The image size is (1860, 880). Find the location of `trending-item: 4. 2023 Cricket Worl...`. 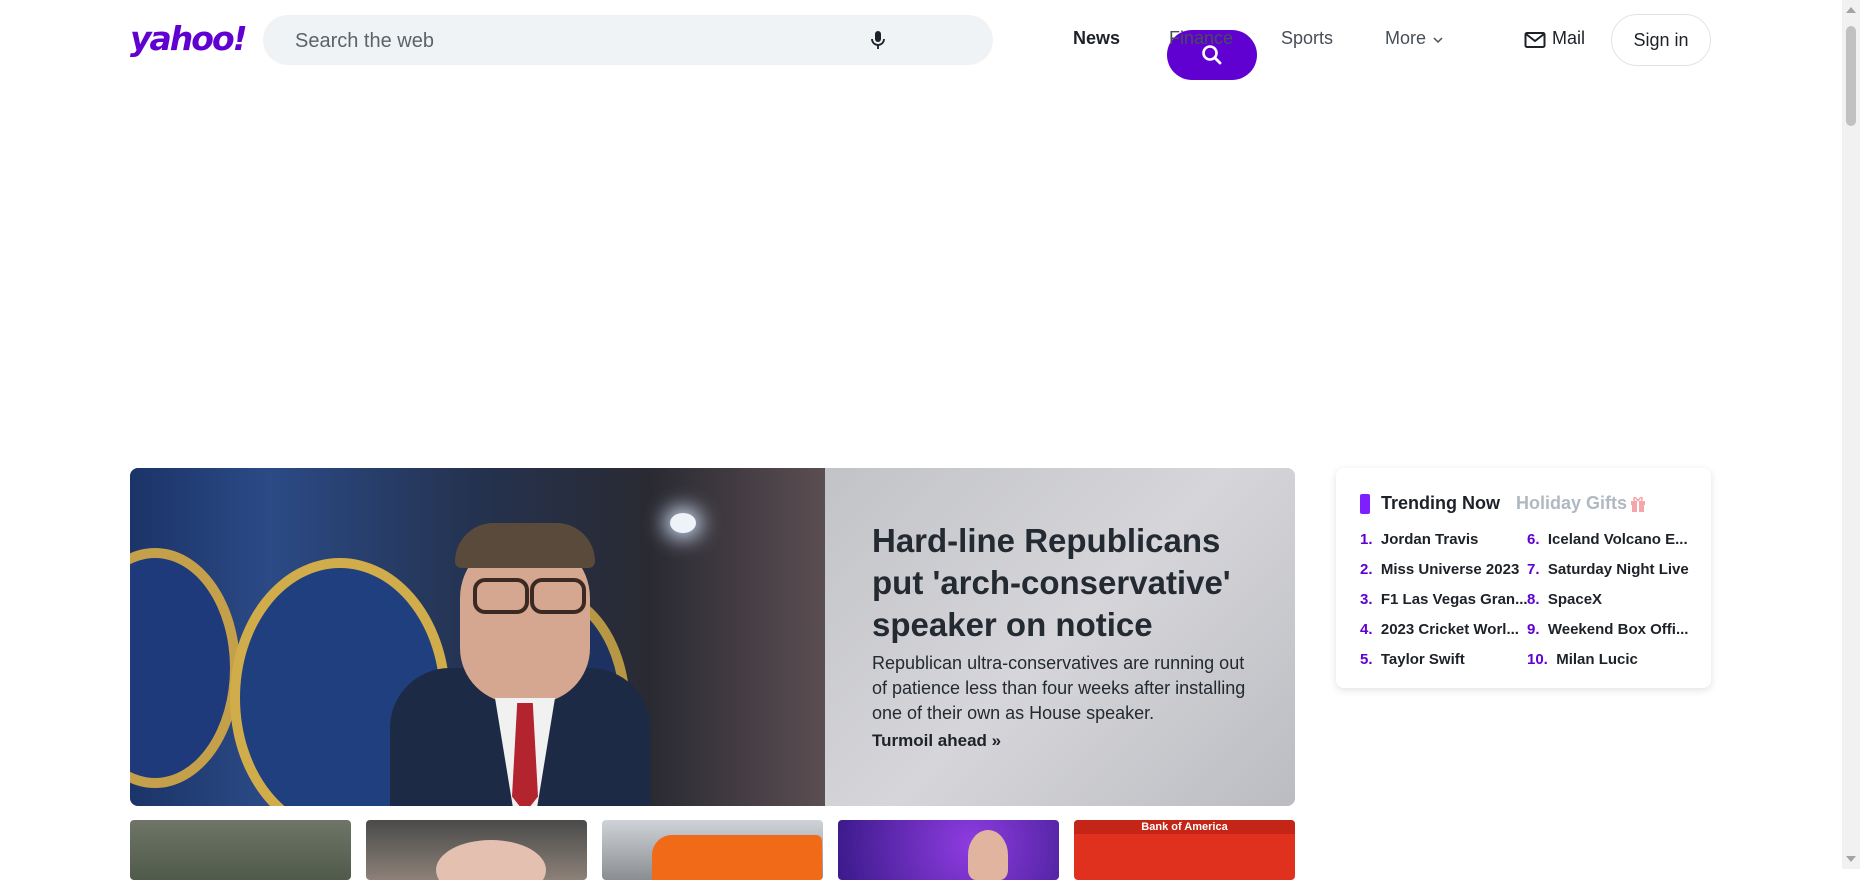

trending-item: 4. 2023 Cricket Worl... is located at coordinates (1439, 629).